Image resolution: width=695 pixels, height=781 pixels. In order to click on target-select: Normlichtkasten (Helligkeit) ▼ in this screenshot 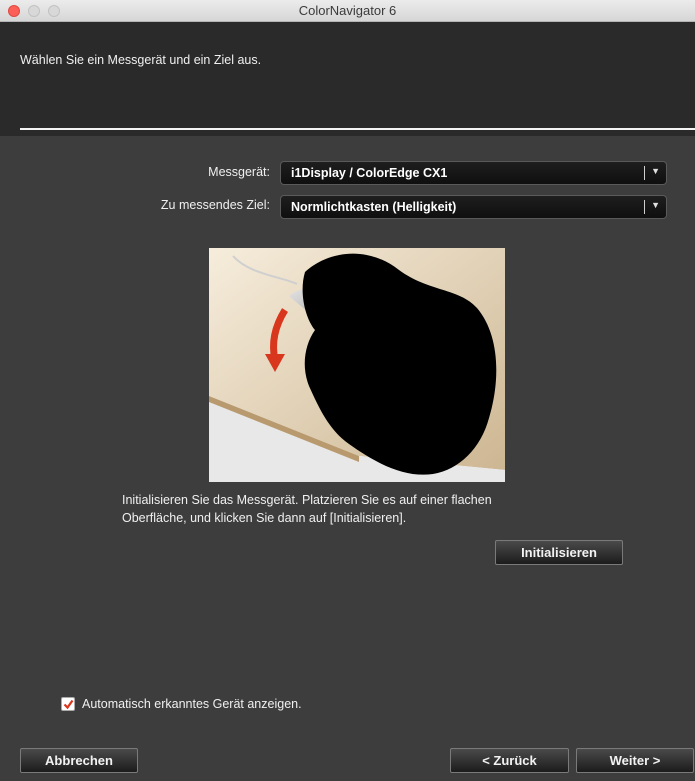, I will do `click(473, 207)`.